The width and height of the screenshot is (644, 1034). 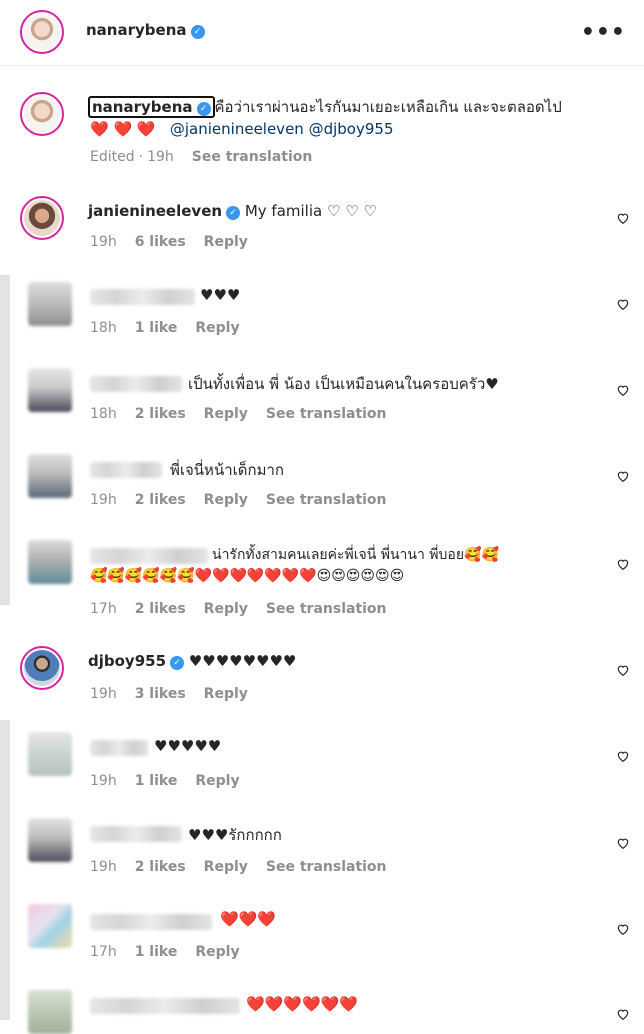 I want to click on comment-text: ♥♥♥♥♥, so click(x=188, y=746).